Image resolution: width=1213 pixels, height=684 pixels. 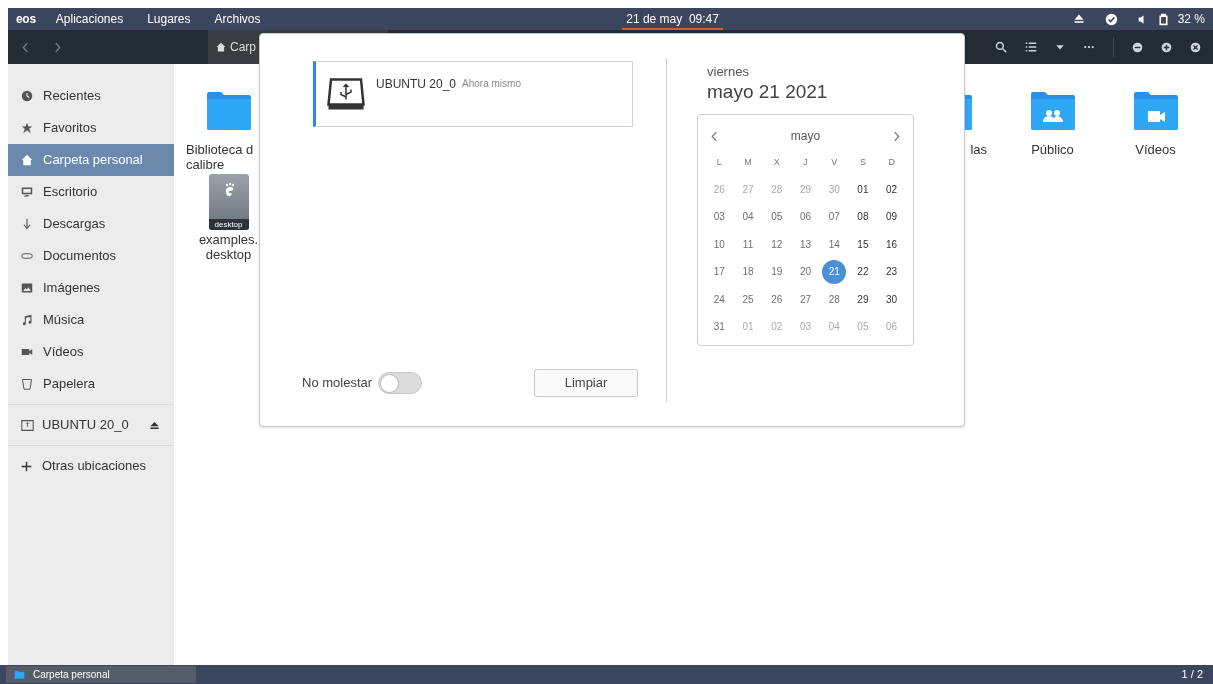 What do you see at coordinates (891, 271) in the screenshot?
I see `calendar-day: 23` at bounding box center [891, 271].